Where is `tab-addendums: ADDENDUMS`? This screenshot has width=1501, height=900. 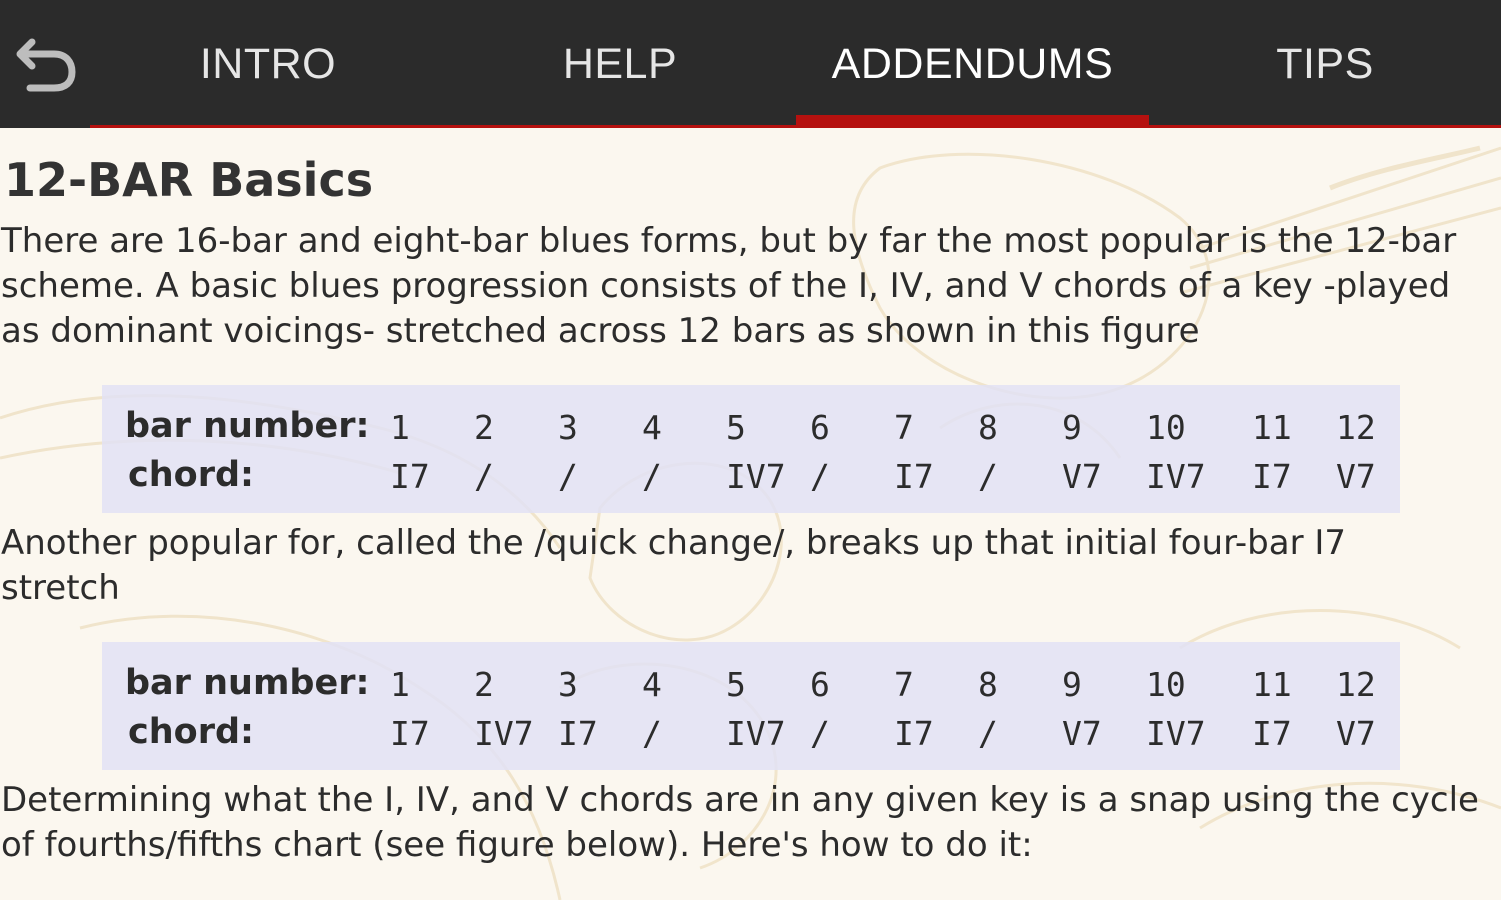 tab-addendums: ADDENDUMS is located at coordinates (972, 64).